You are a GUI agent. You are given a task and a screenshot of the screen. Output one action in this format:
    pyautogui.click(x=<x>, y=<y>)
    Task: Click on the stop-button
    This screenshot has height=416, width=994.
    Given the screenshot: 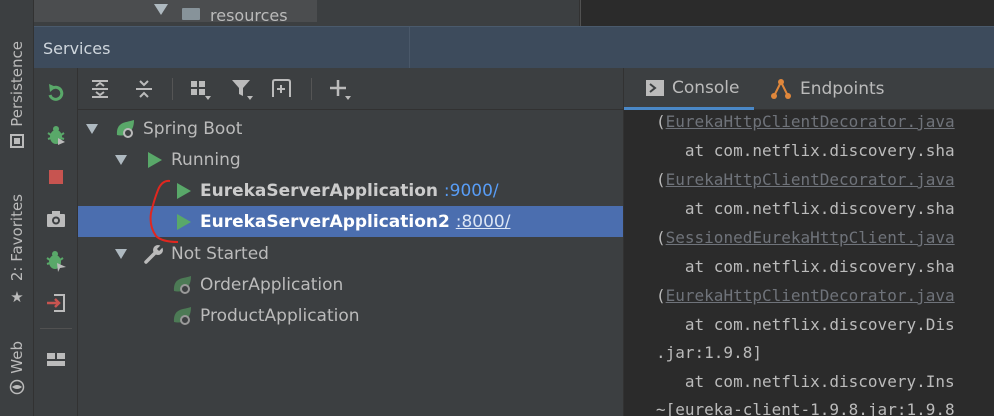 What is the action you would take?
    pyautogui.click(x=56, y=177)
    